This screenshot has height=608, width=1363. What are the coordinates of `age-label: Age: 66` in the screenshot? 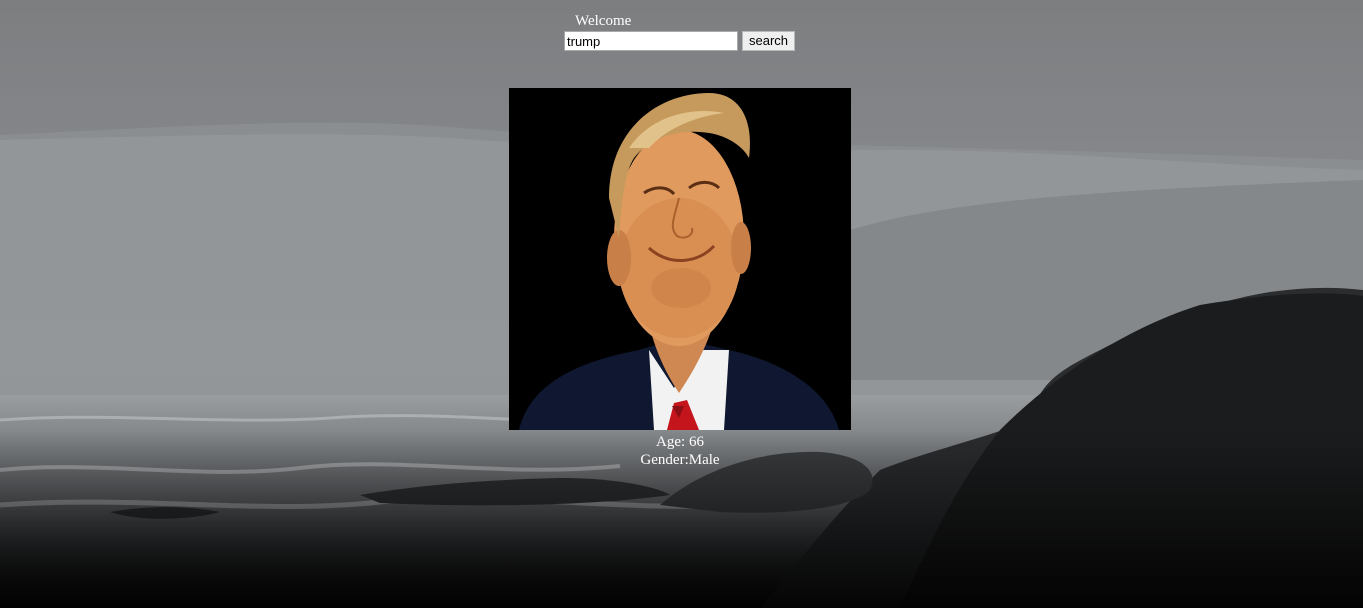 It's located at (680, 442).